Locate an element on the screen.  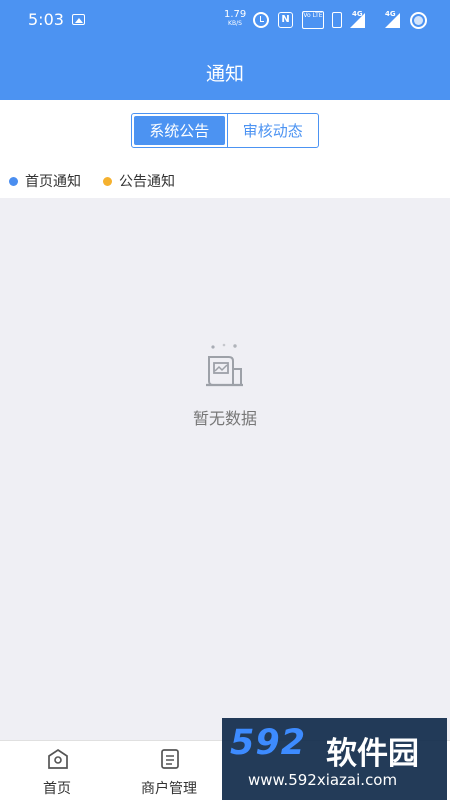
network-speed: 1.79 KB/S is located at coordinates (235, 18).